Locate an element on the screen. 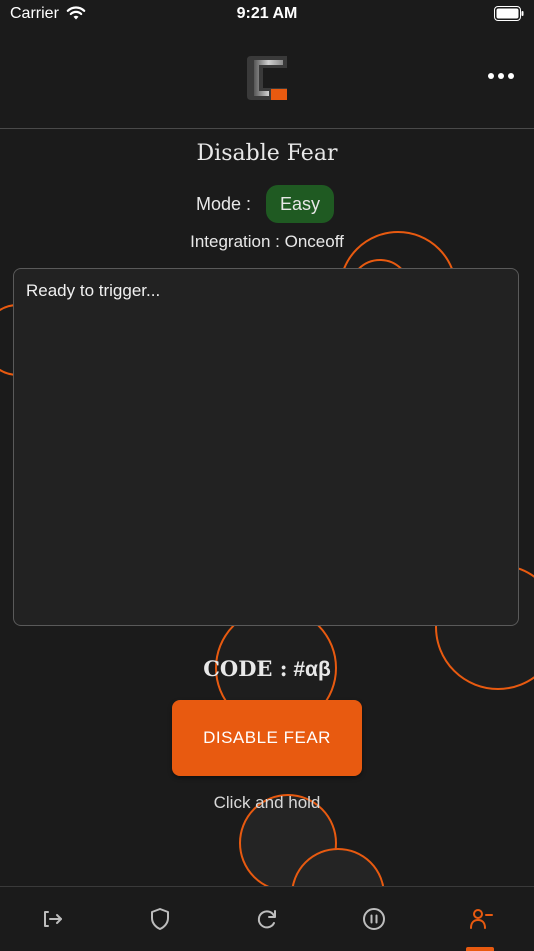 This screenshot has height=951, width=534. tab-pause is located at coordinates (373, 919).